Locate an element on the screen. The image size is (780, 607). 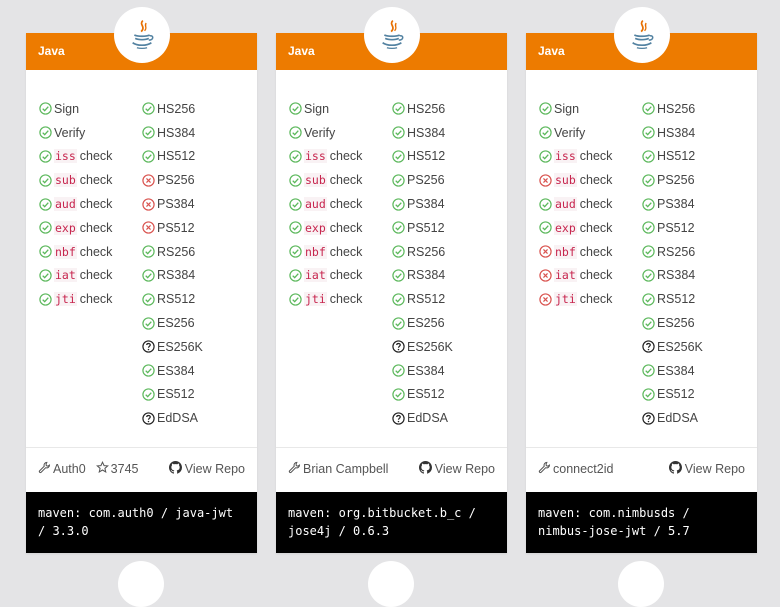
algorithm-item: PS384 is located at coordinates (172, 204).